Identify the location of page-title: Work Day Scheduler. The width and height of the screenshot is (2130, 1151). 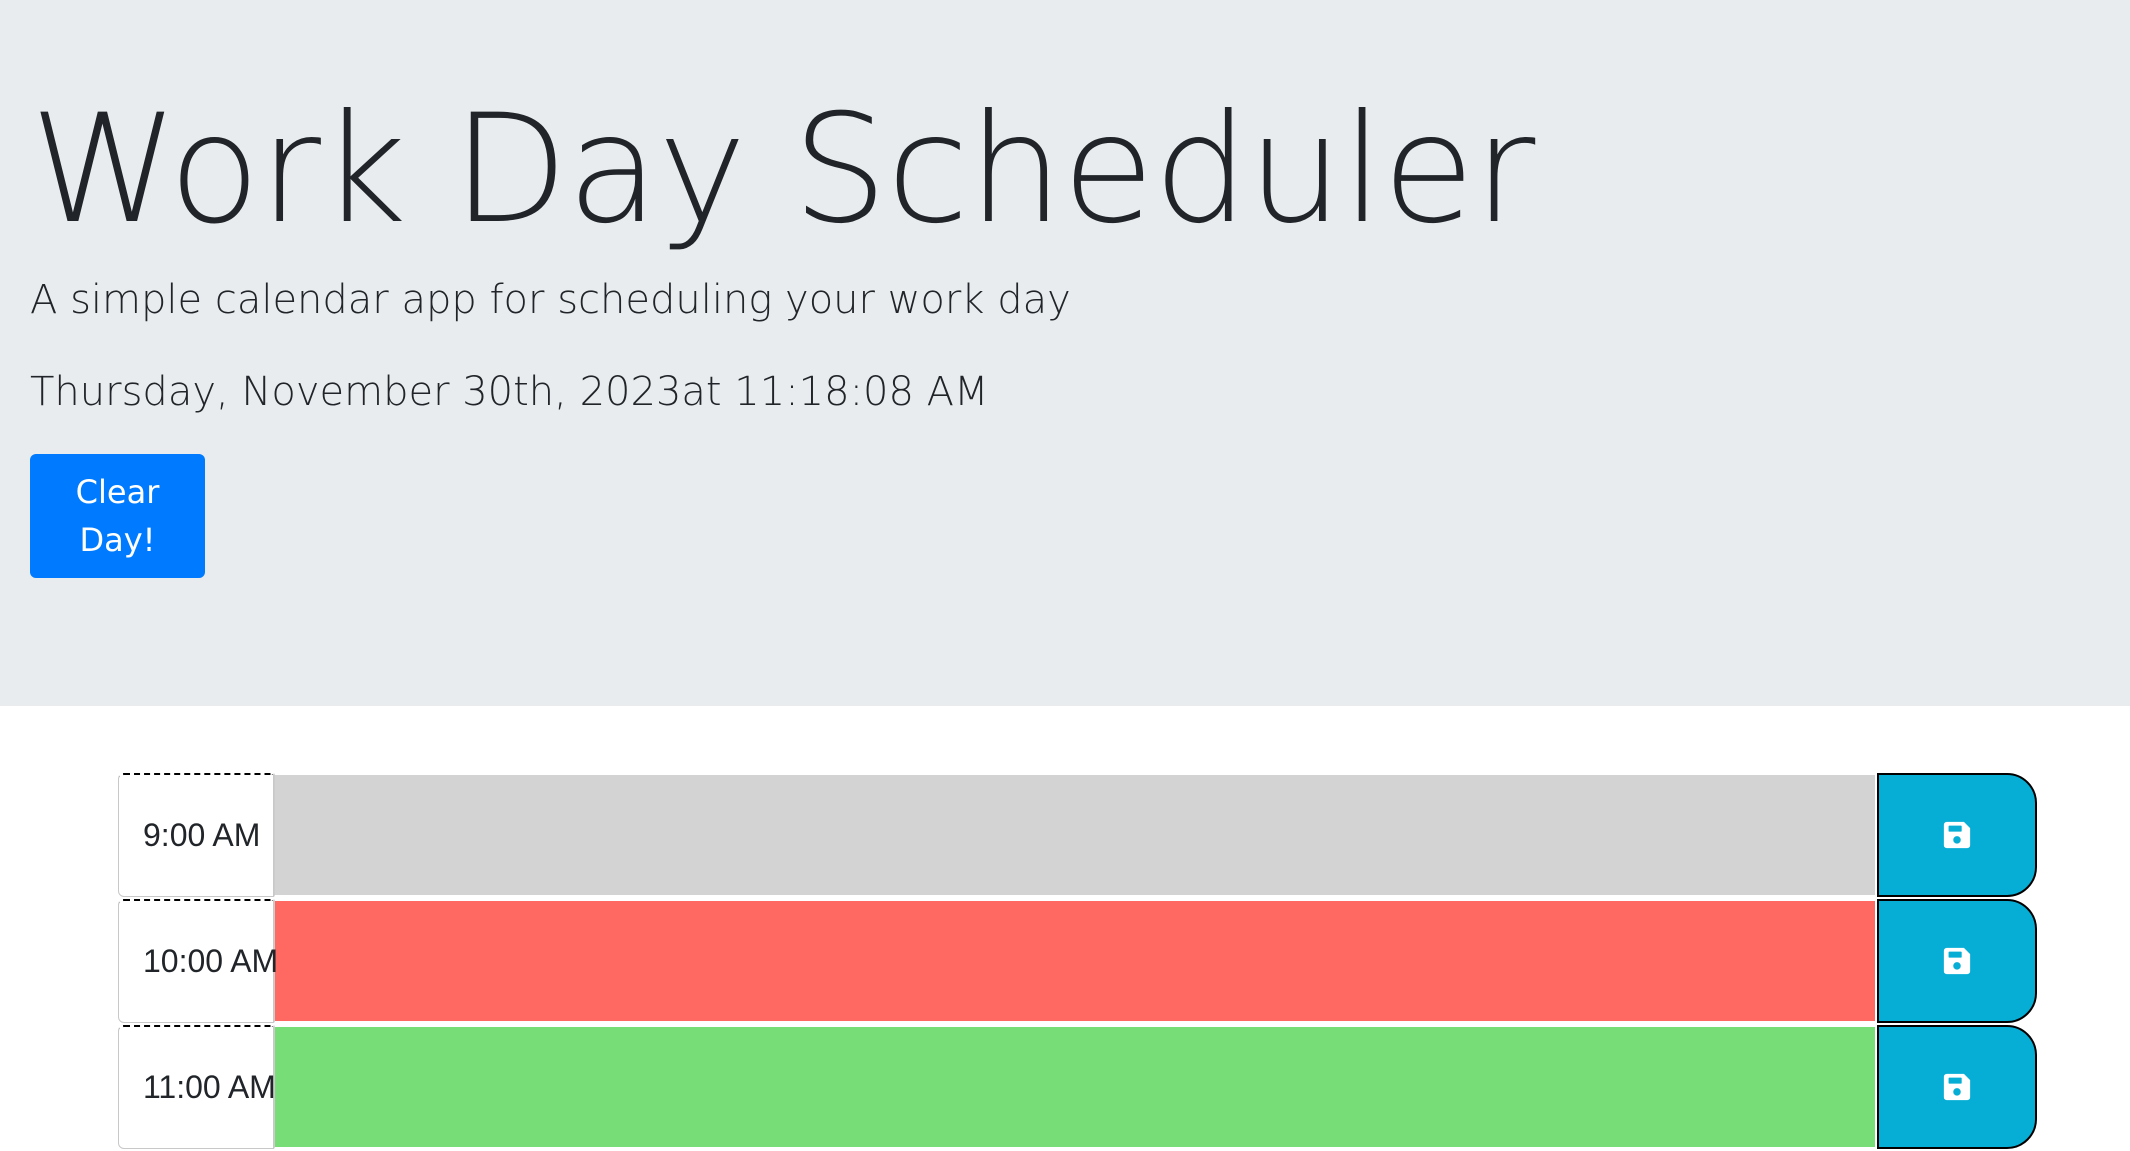
(782, 170).